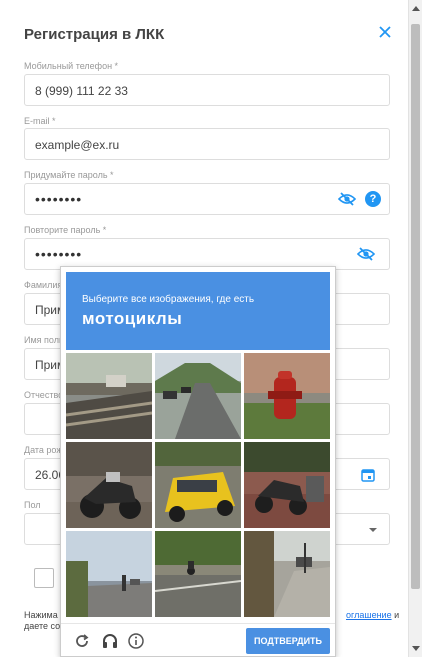 The image size is (422, 657). I want to click on modal-title: Регистрация в ЛКК, so click(94, 34).